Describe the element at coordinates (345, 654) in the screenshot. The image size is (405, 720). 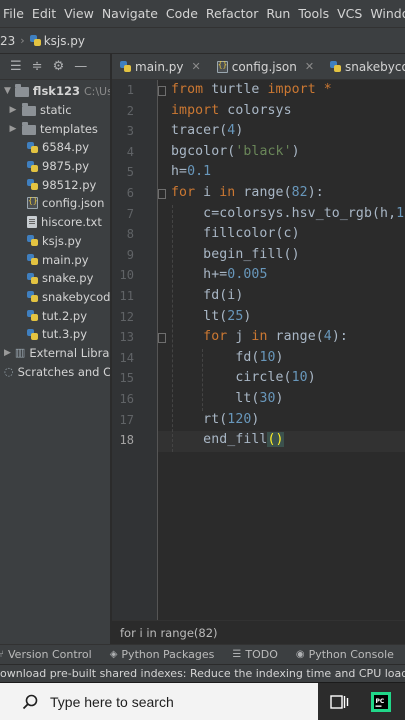
I see `tool-python-console: ◉ Python Console` at that location.